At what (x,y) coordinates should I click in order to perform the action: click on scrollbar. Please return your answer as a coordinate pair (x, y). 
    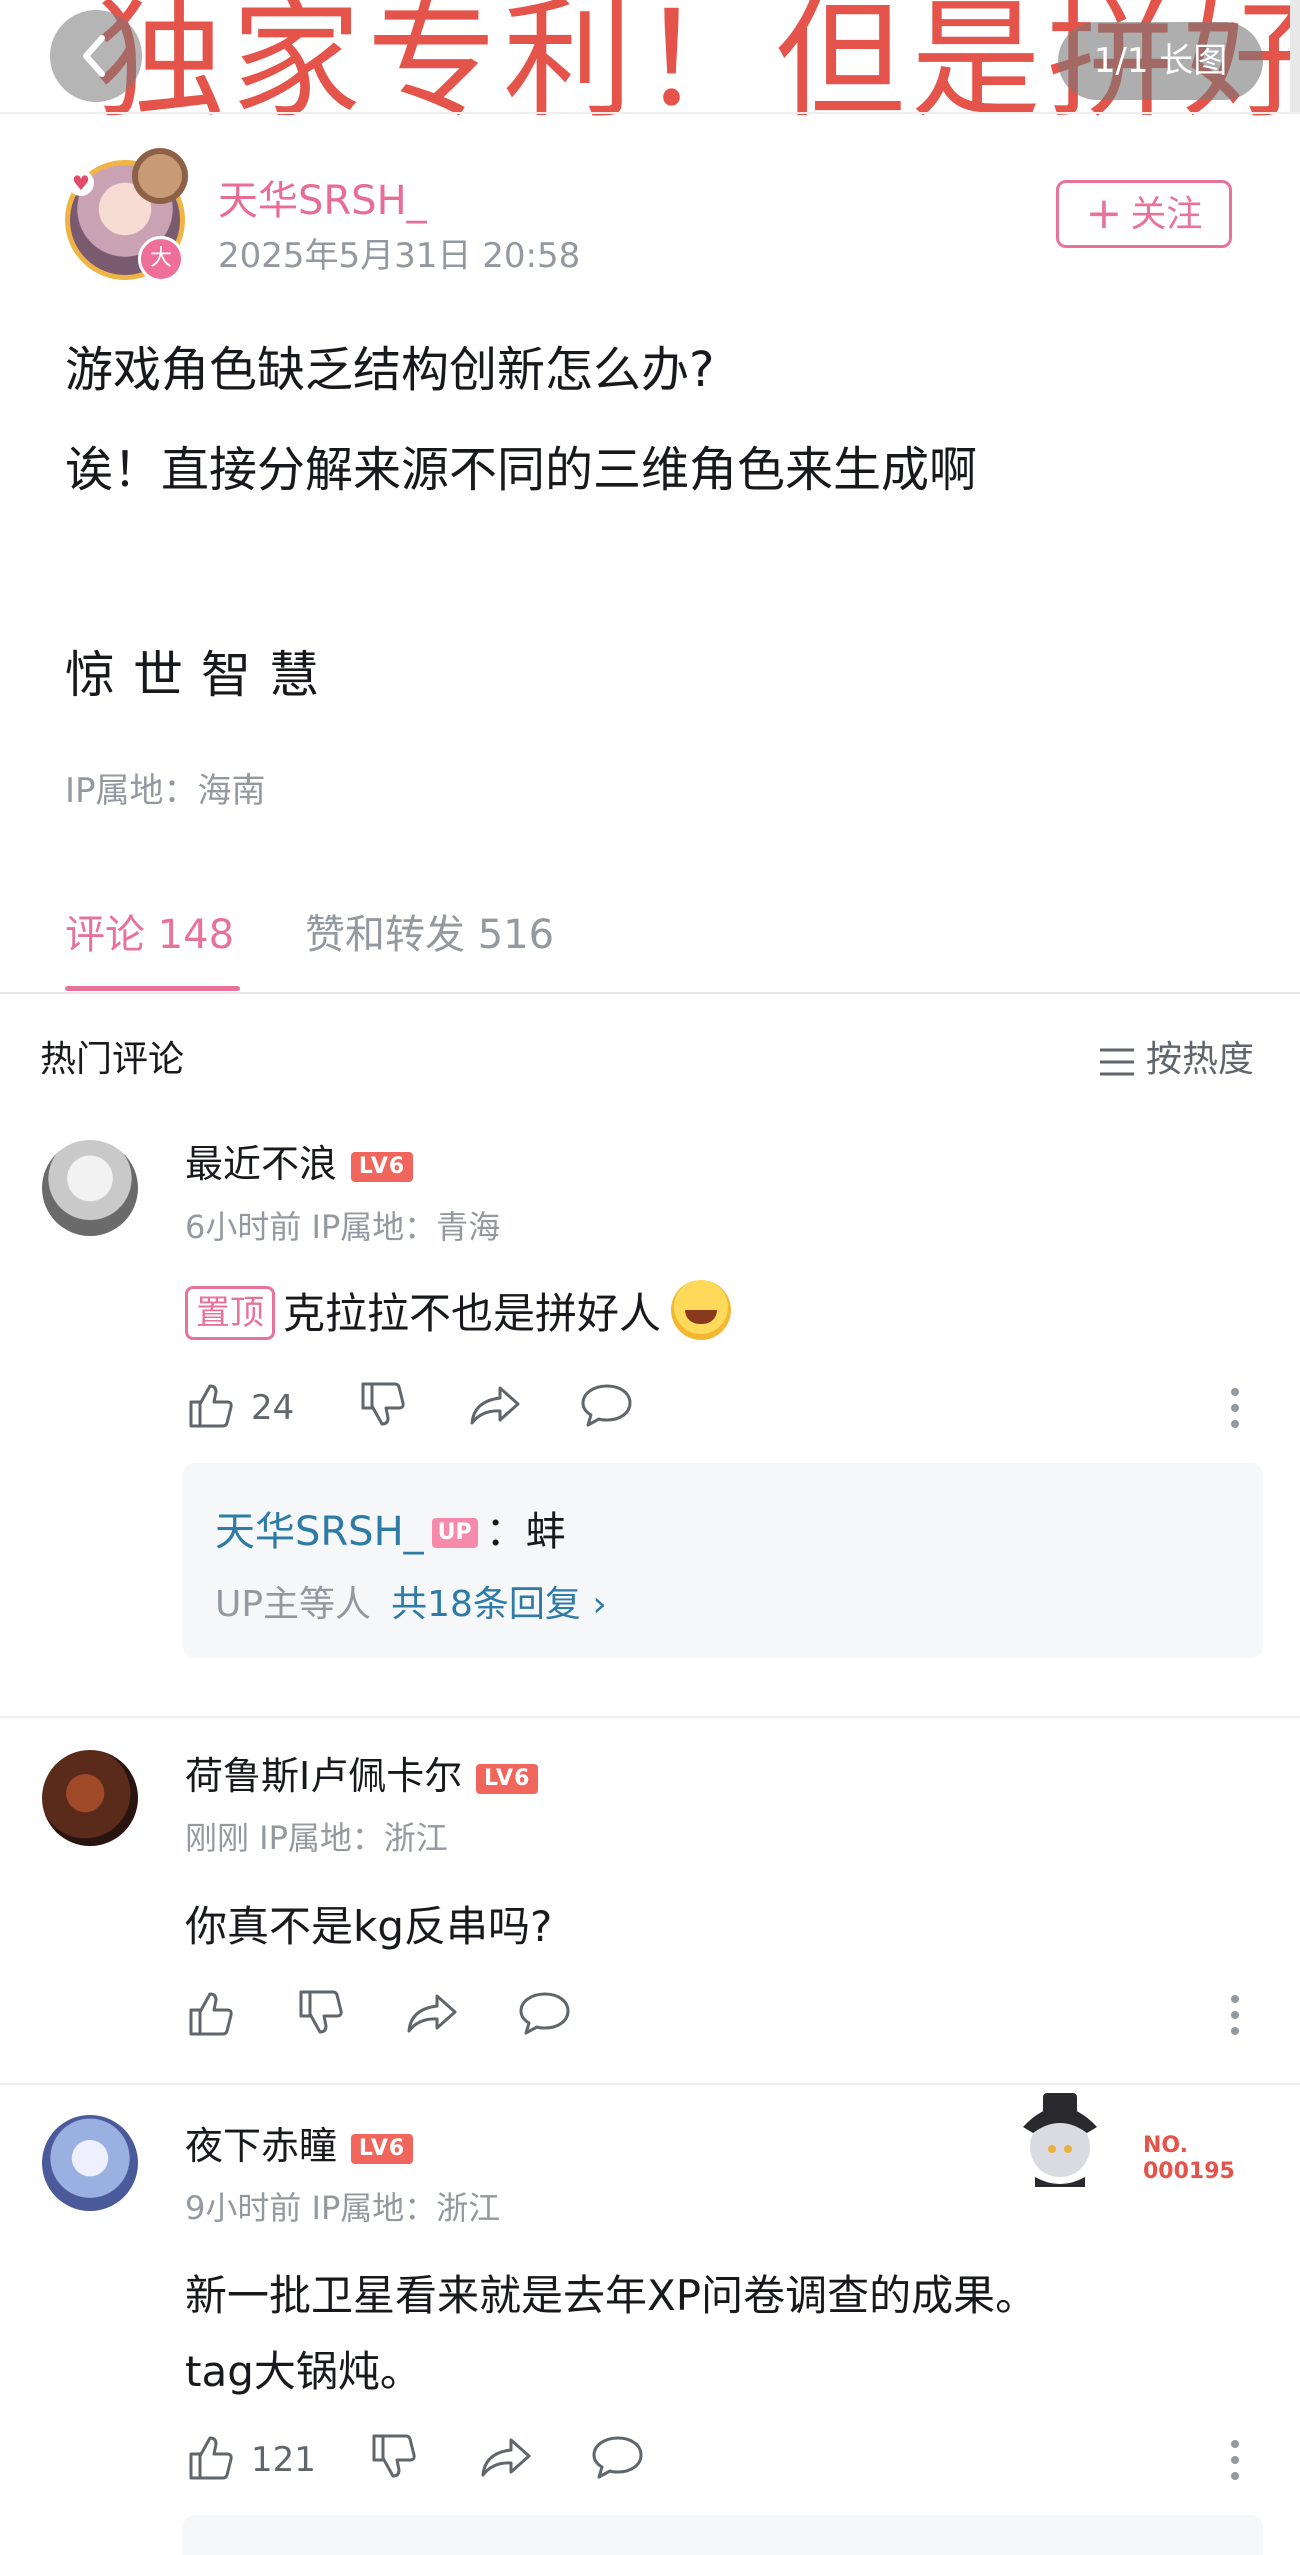
    Looking at the image, I should click on (1295, 56).